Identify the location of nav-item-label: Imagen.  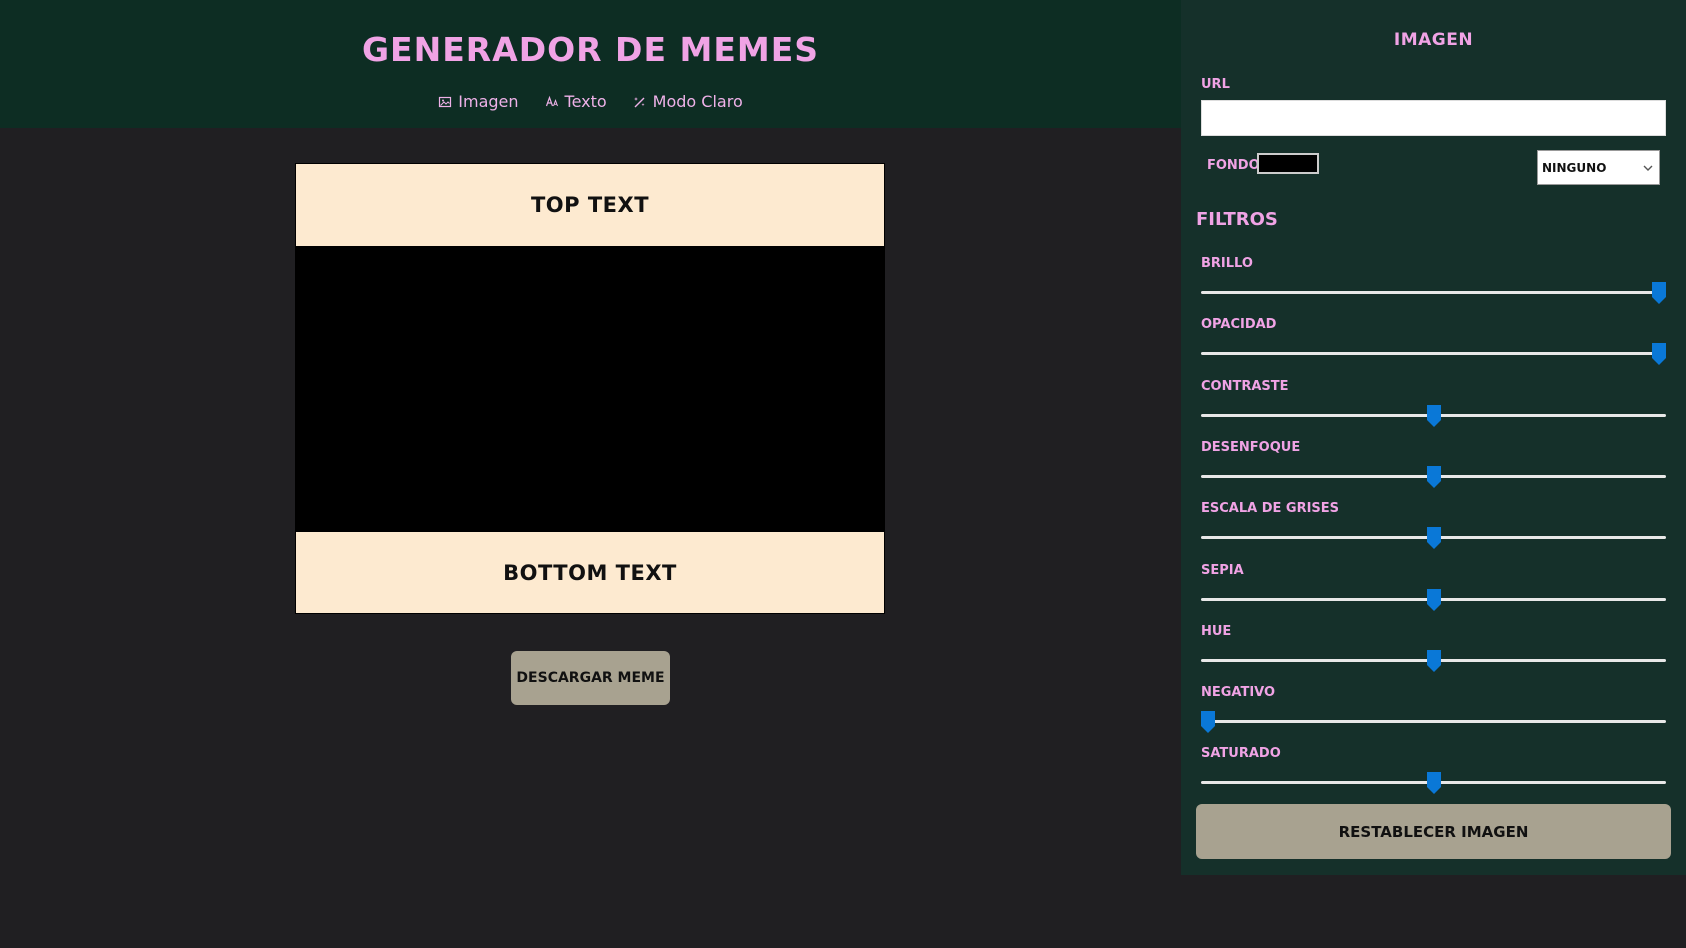
(488, 101).